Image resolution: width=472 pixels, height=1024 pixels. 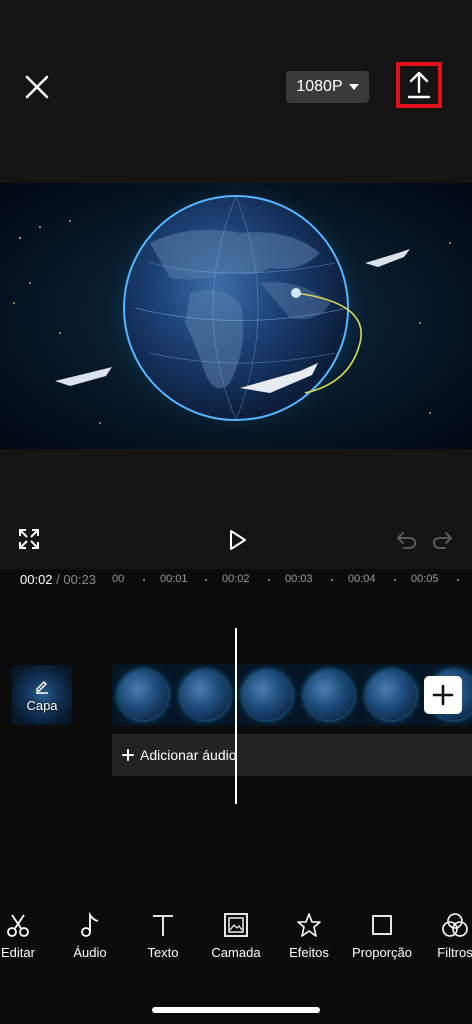 I want to click on cover-label: Capa, so click(x=42, y=705).